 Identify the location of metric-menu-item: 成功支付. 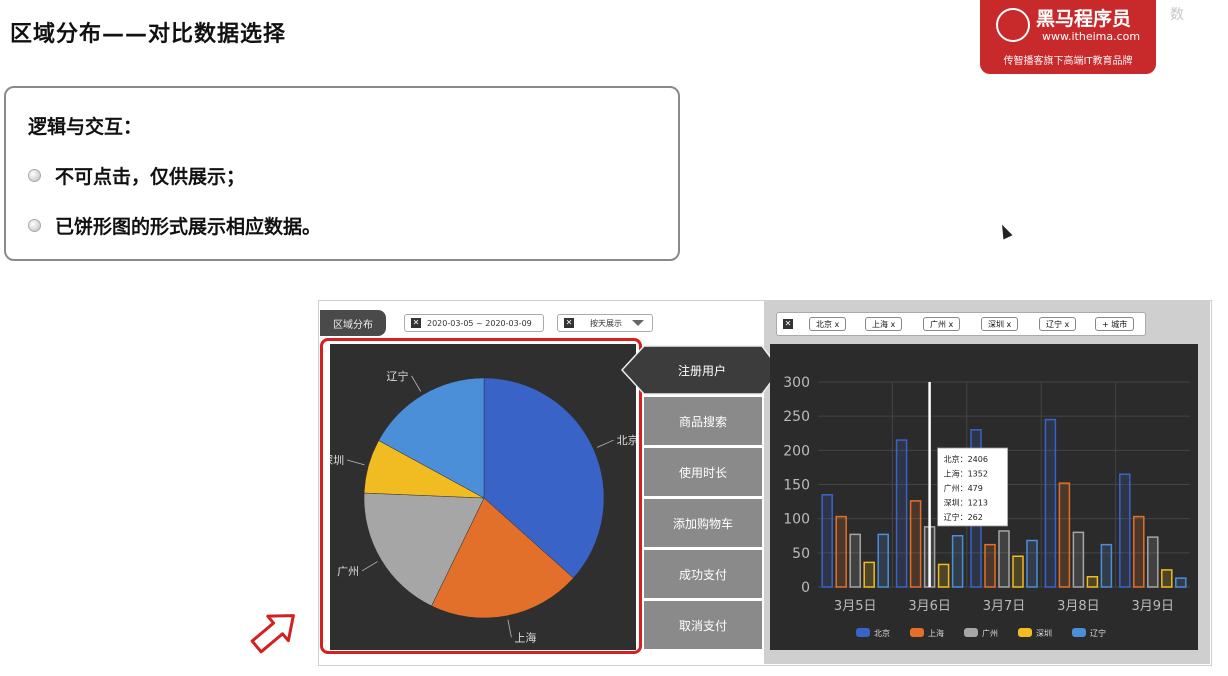
(703, 574).